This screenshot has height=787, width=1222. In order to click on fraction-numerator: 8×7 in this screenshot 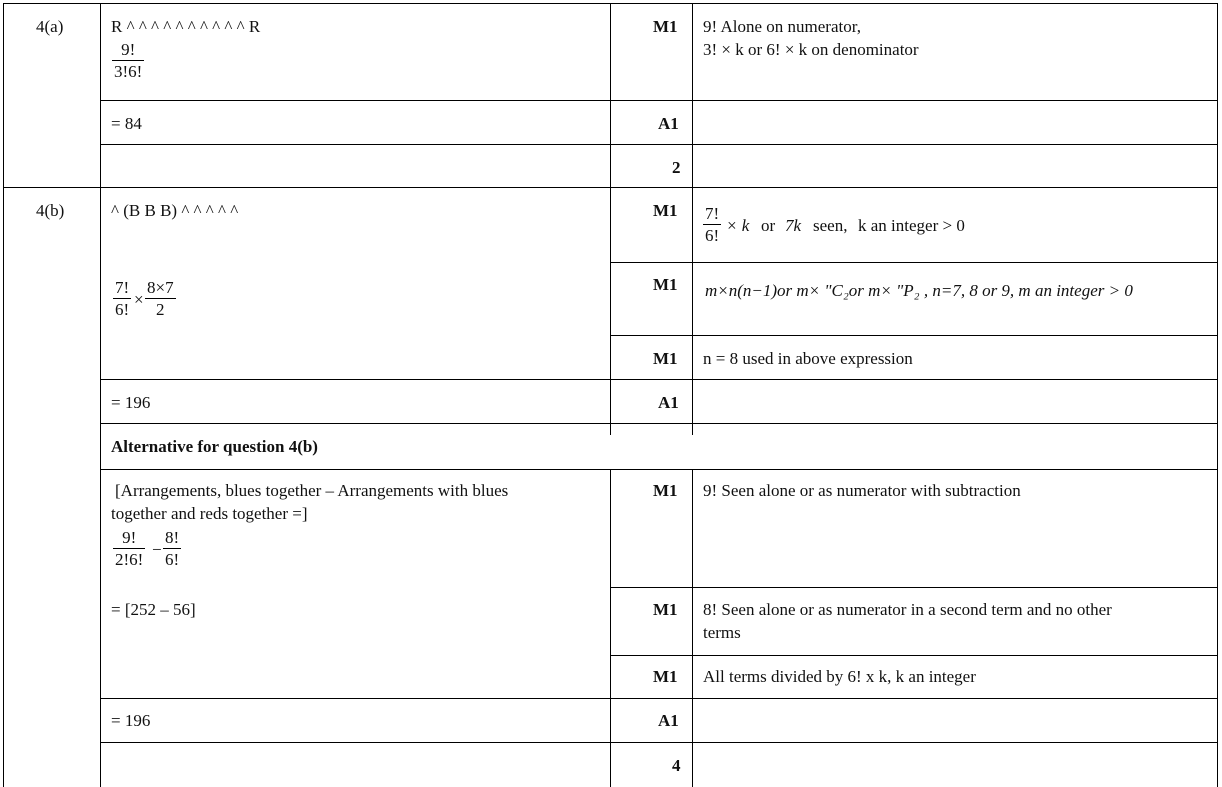, I will do `click(160, 288)`.